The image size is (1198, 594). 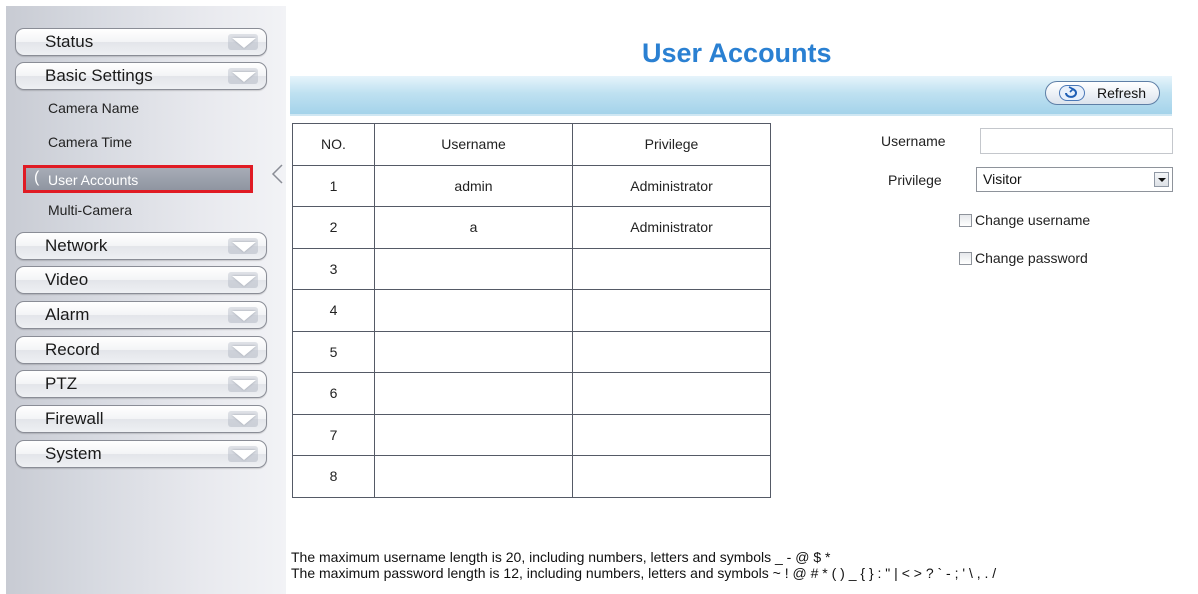 I want to click on dropdown-arrow-icon, so click(x=1161, y=179).